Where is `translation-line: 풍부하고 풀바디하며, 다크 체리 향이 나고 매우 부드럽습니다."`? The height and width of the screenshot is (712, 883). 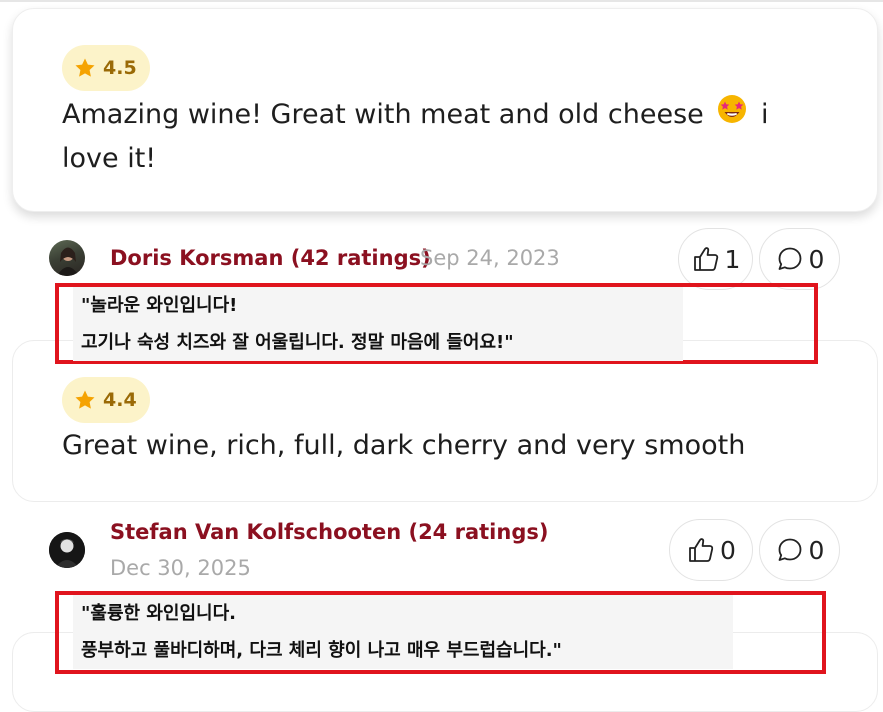
translation-line: 풍부하고 풀바디하며, 다크 체리 향이 나고 매우 부드럽습니다." is located at coordinates (321, 650).